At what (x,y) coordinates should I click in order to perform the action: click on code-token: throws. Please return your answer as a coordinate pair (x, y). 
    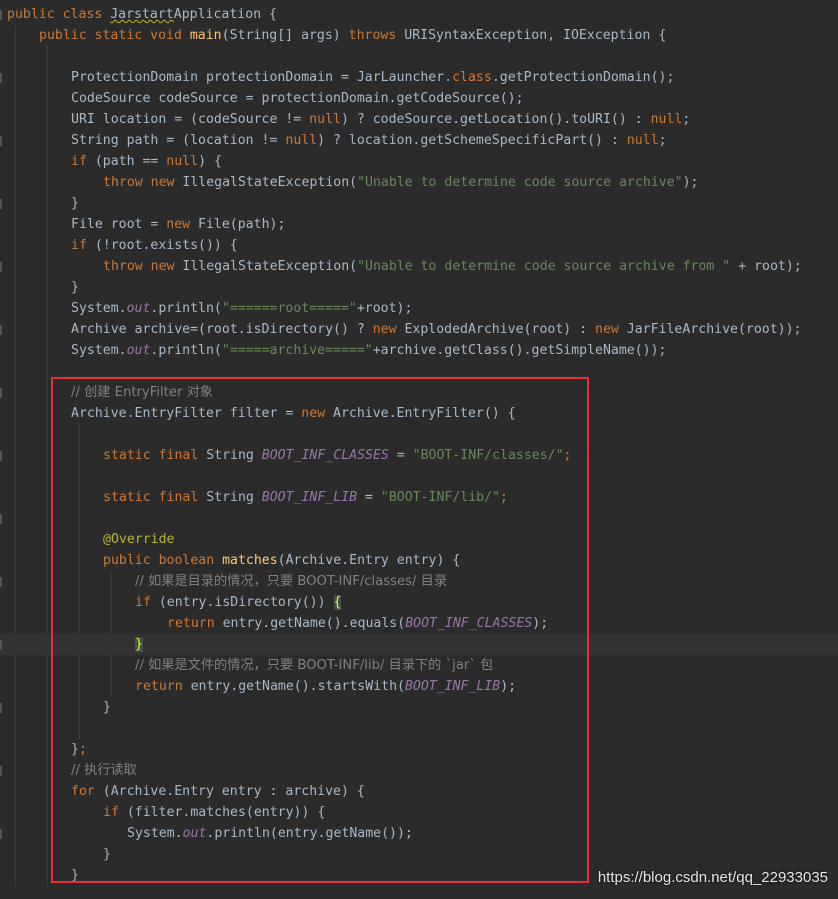
    Looking at the image, I should click on (376, 35).